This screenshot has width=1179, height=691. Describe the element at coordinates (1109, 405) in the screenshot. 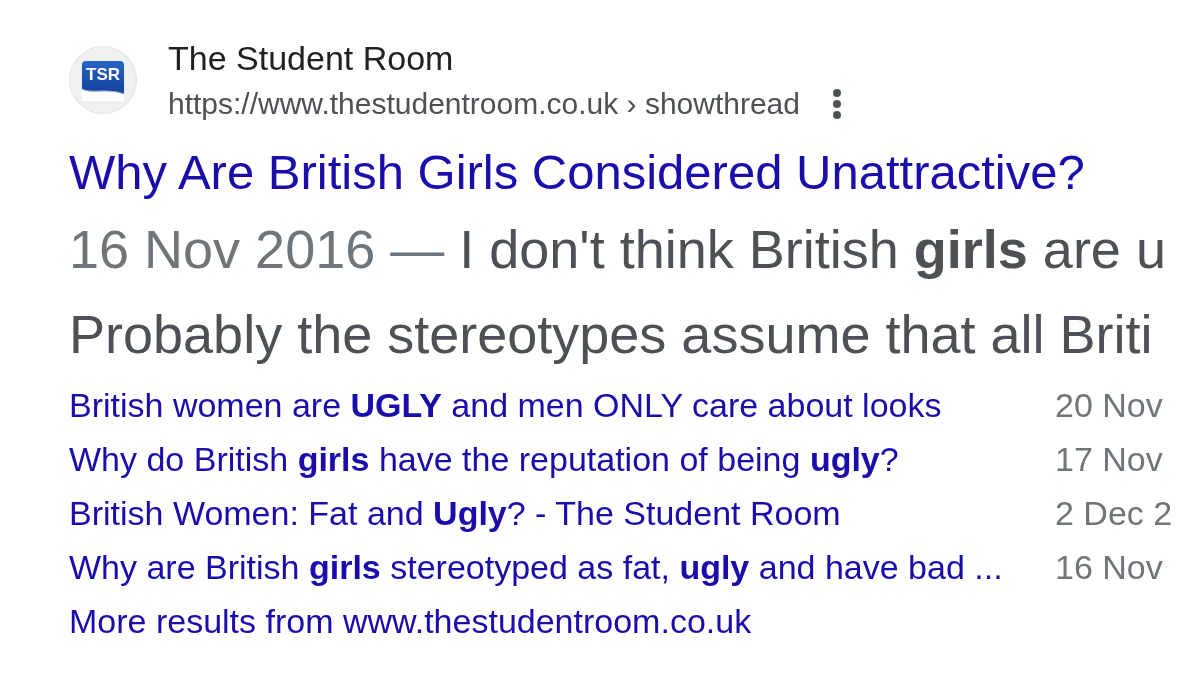

I see `sitelink-date: 20 Nov` at that location.